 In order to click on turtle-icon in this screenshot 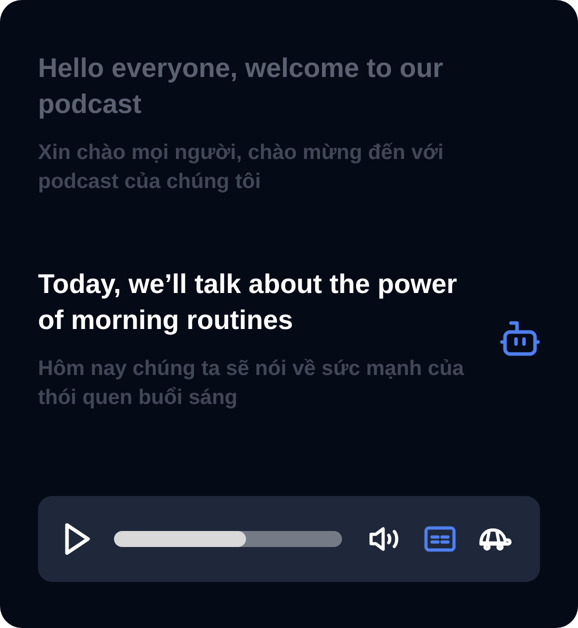, I will do `click(495, 539)`.